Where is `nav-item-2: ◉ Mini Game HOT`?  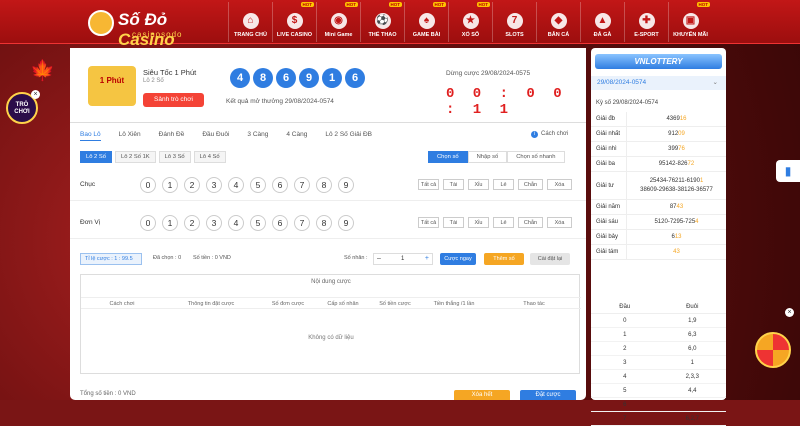 nav-item-2: ◉ Mini Game HOT is located at coordinates (338, 22).